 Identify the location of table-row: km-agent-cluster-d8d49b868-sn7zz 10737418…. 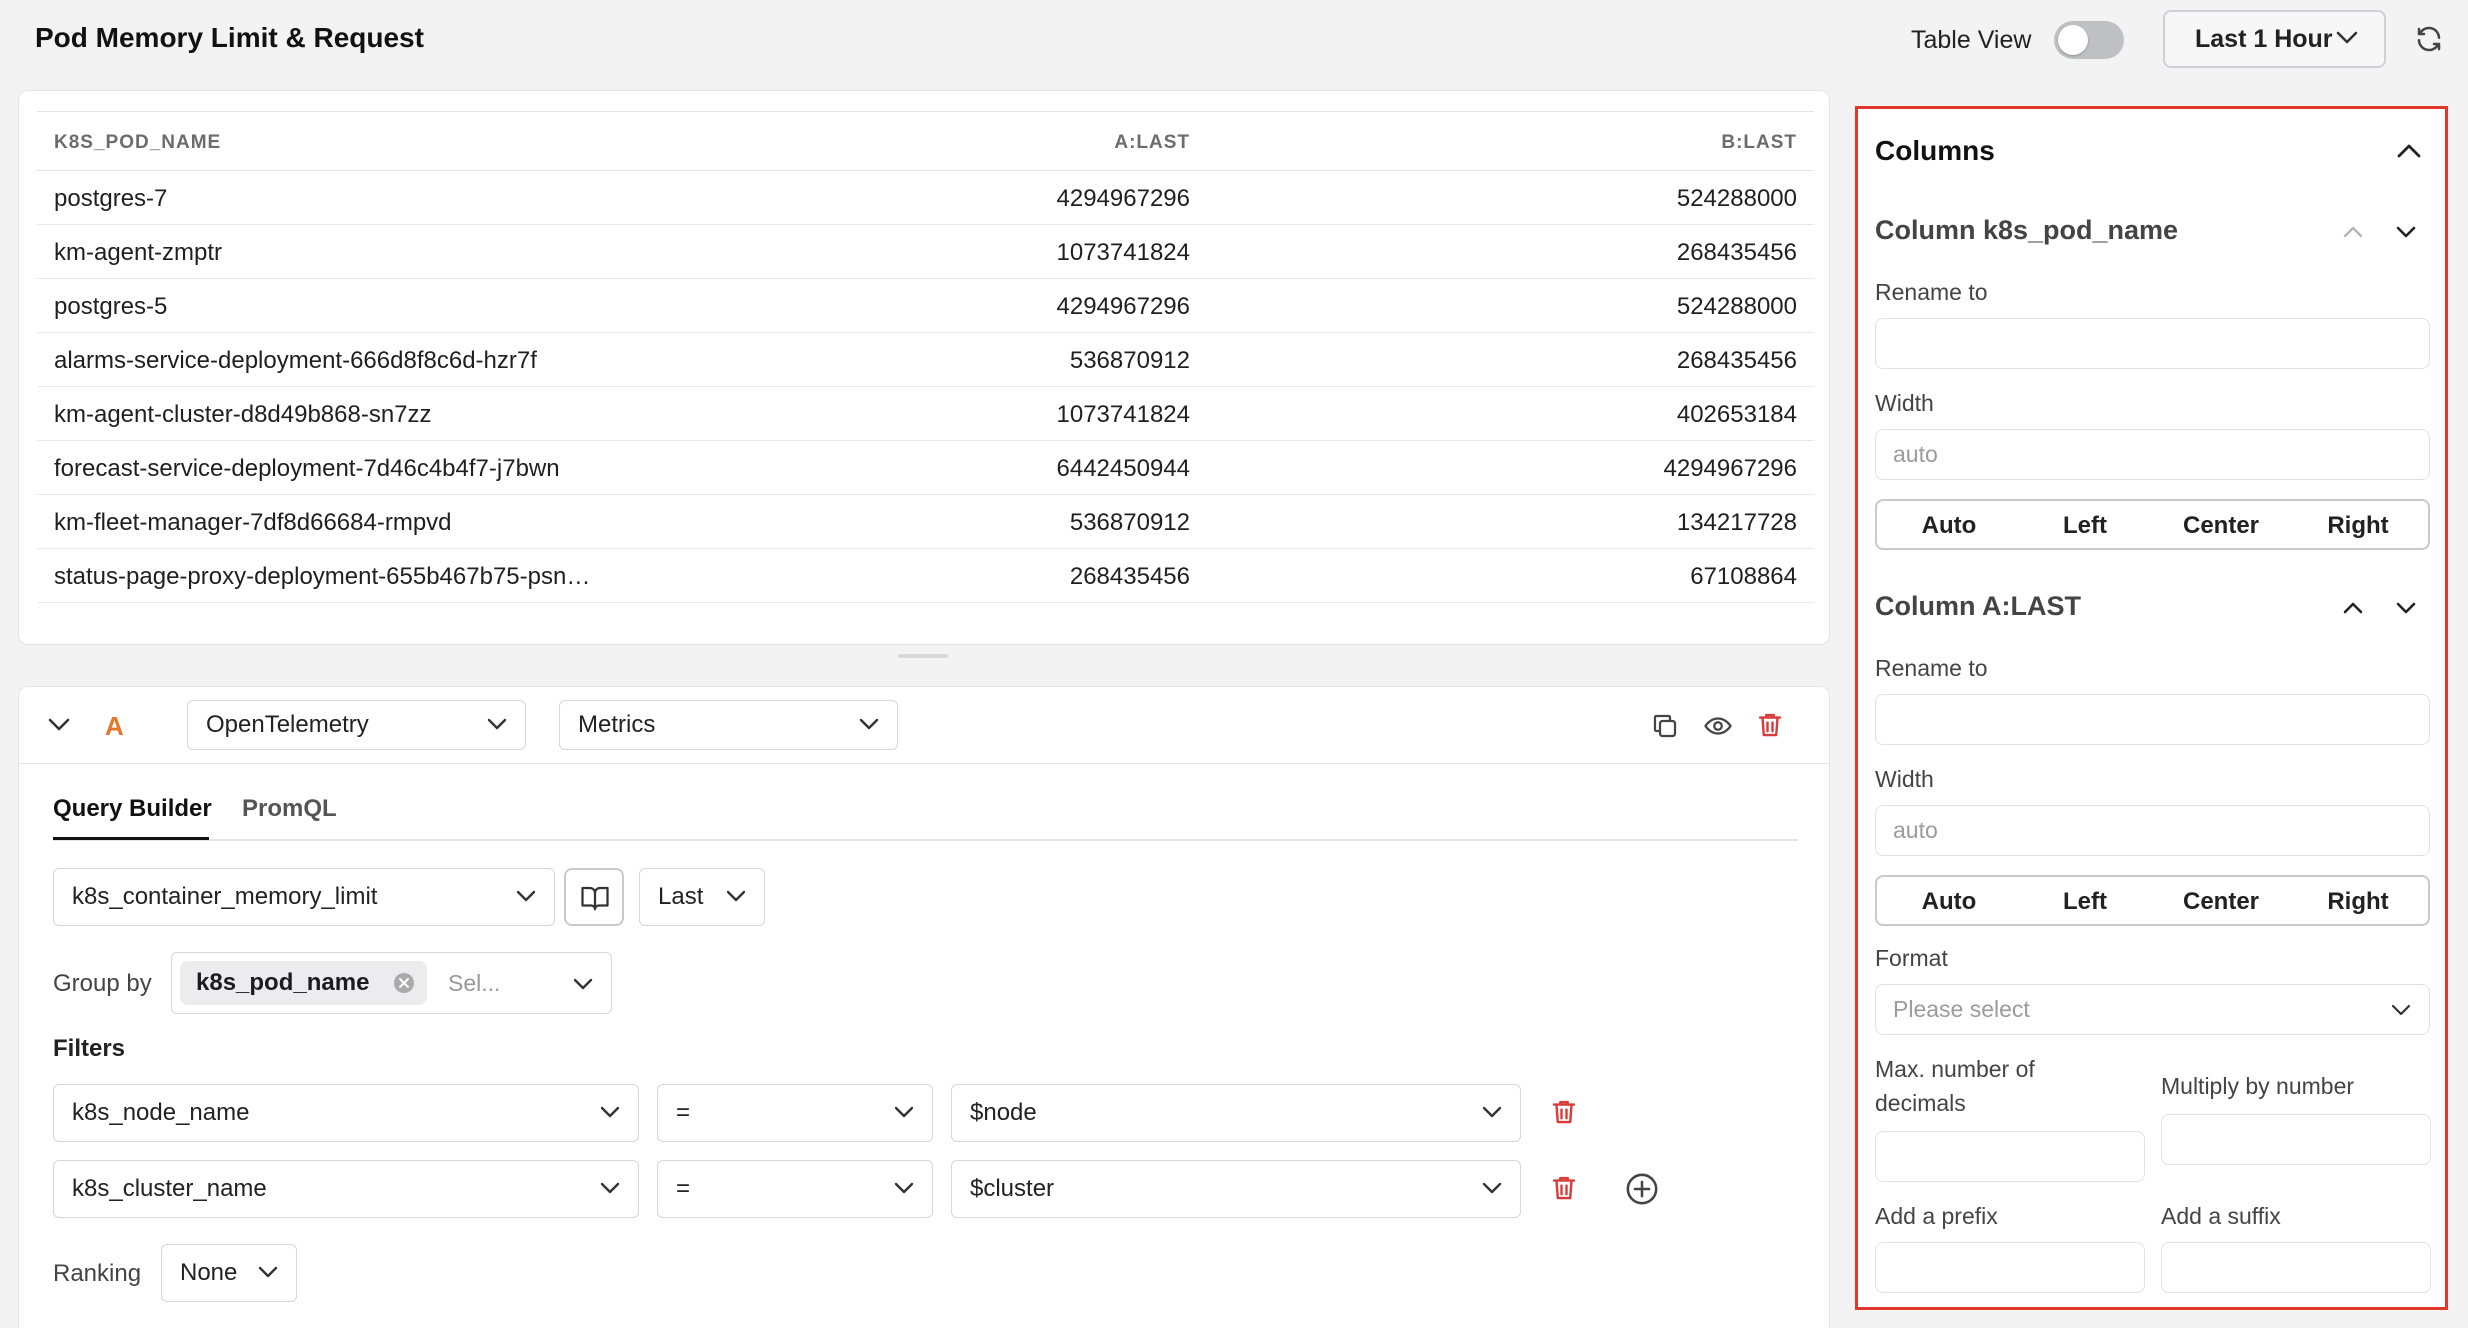
(925, 414).